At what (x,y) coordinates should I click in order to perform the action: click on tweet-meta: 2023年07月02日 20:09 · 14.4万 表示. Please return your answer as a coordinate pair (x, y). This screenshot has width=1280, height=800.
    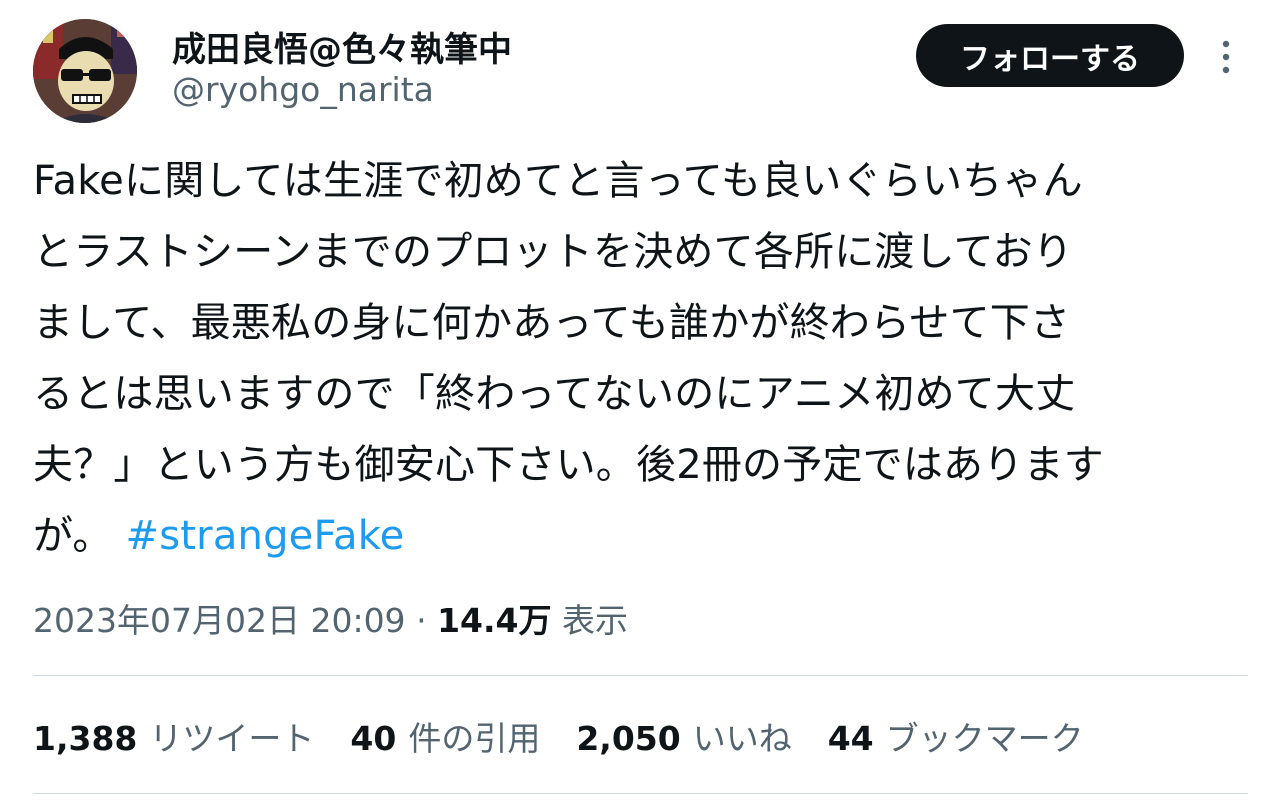
    Looking at the image, I should click on (330, 618).